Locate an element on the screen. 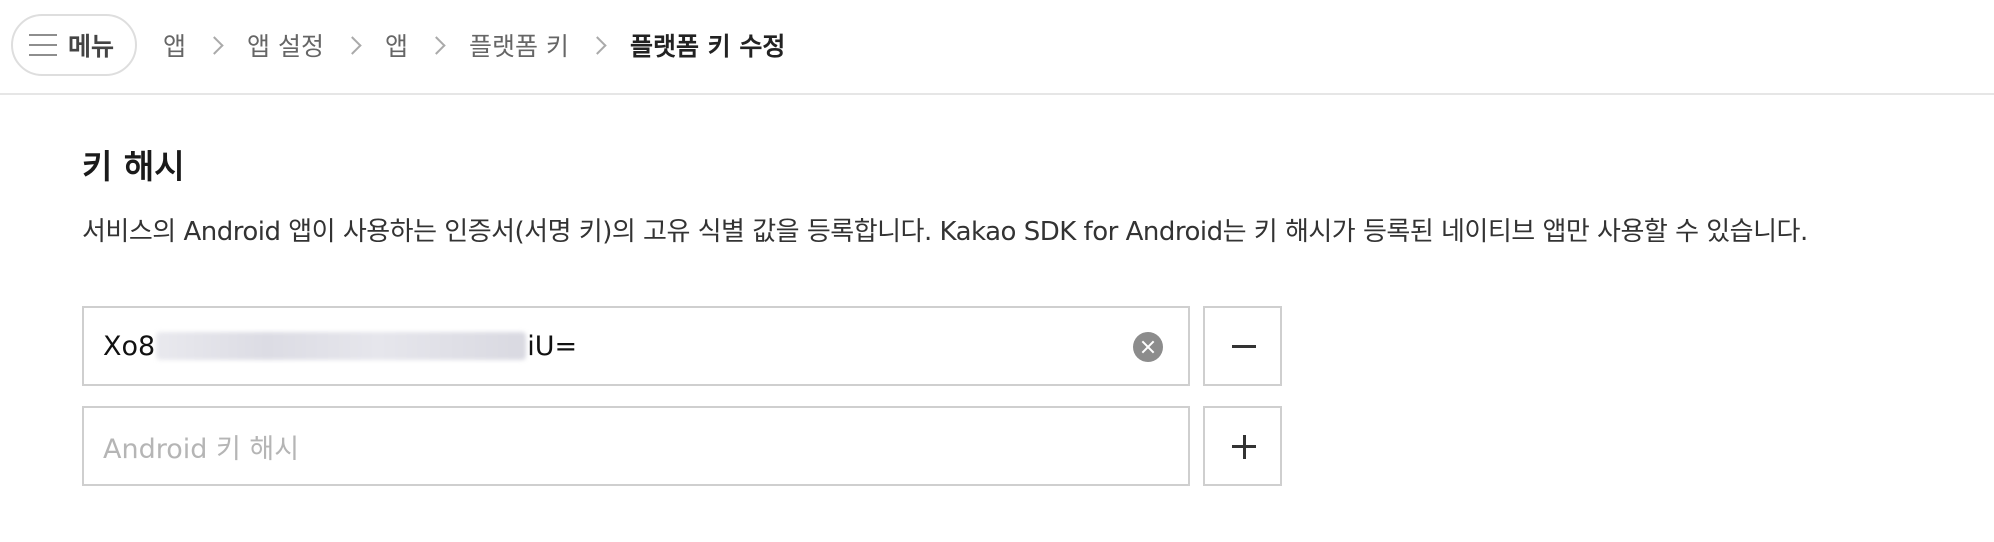 The width and height of the screenshot is (1994, 542). minus-icon is located at coordinates (1244, 346).